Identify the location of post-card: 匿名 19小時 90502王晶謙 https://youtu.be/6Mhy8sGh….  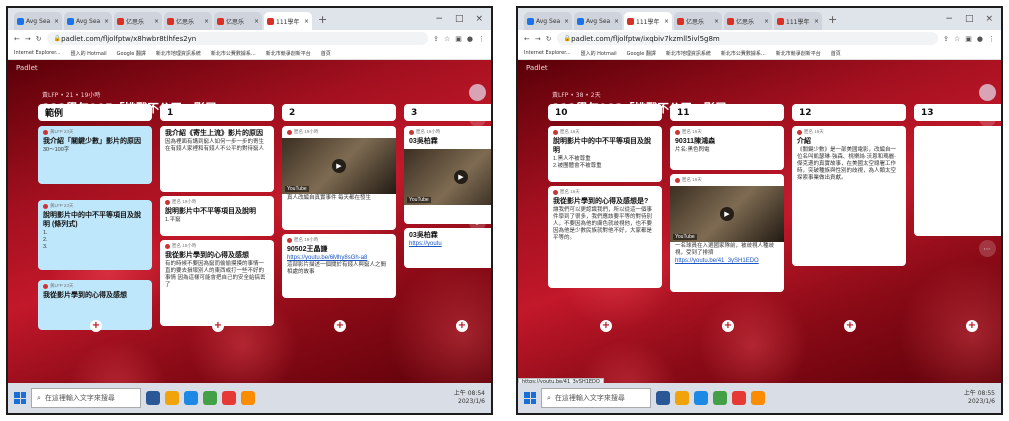
(339, 266).